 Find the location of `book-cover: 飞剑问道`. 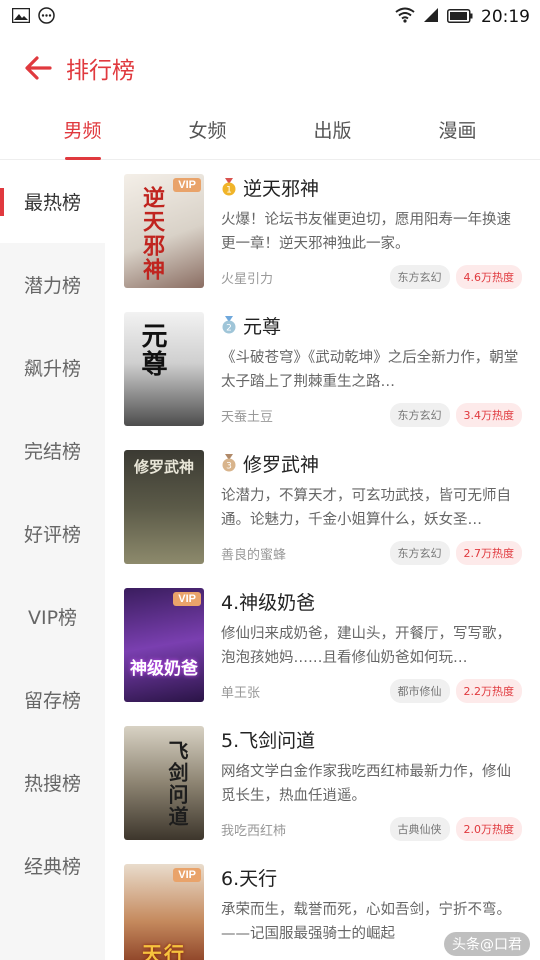

book-cover: 飞剑问道 is located at coordinates (164, 783).